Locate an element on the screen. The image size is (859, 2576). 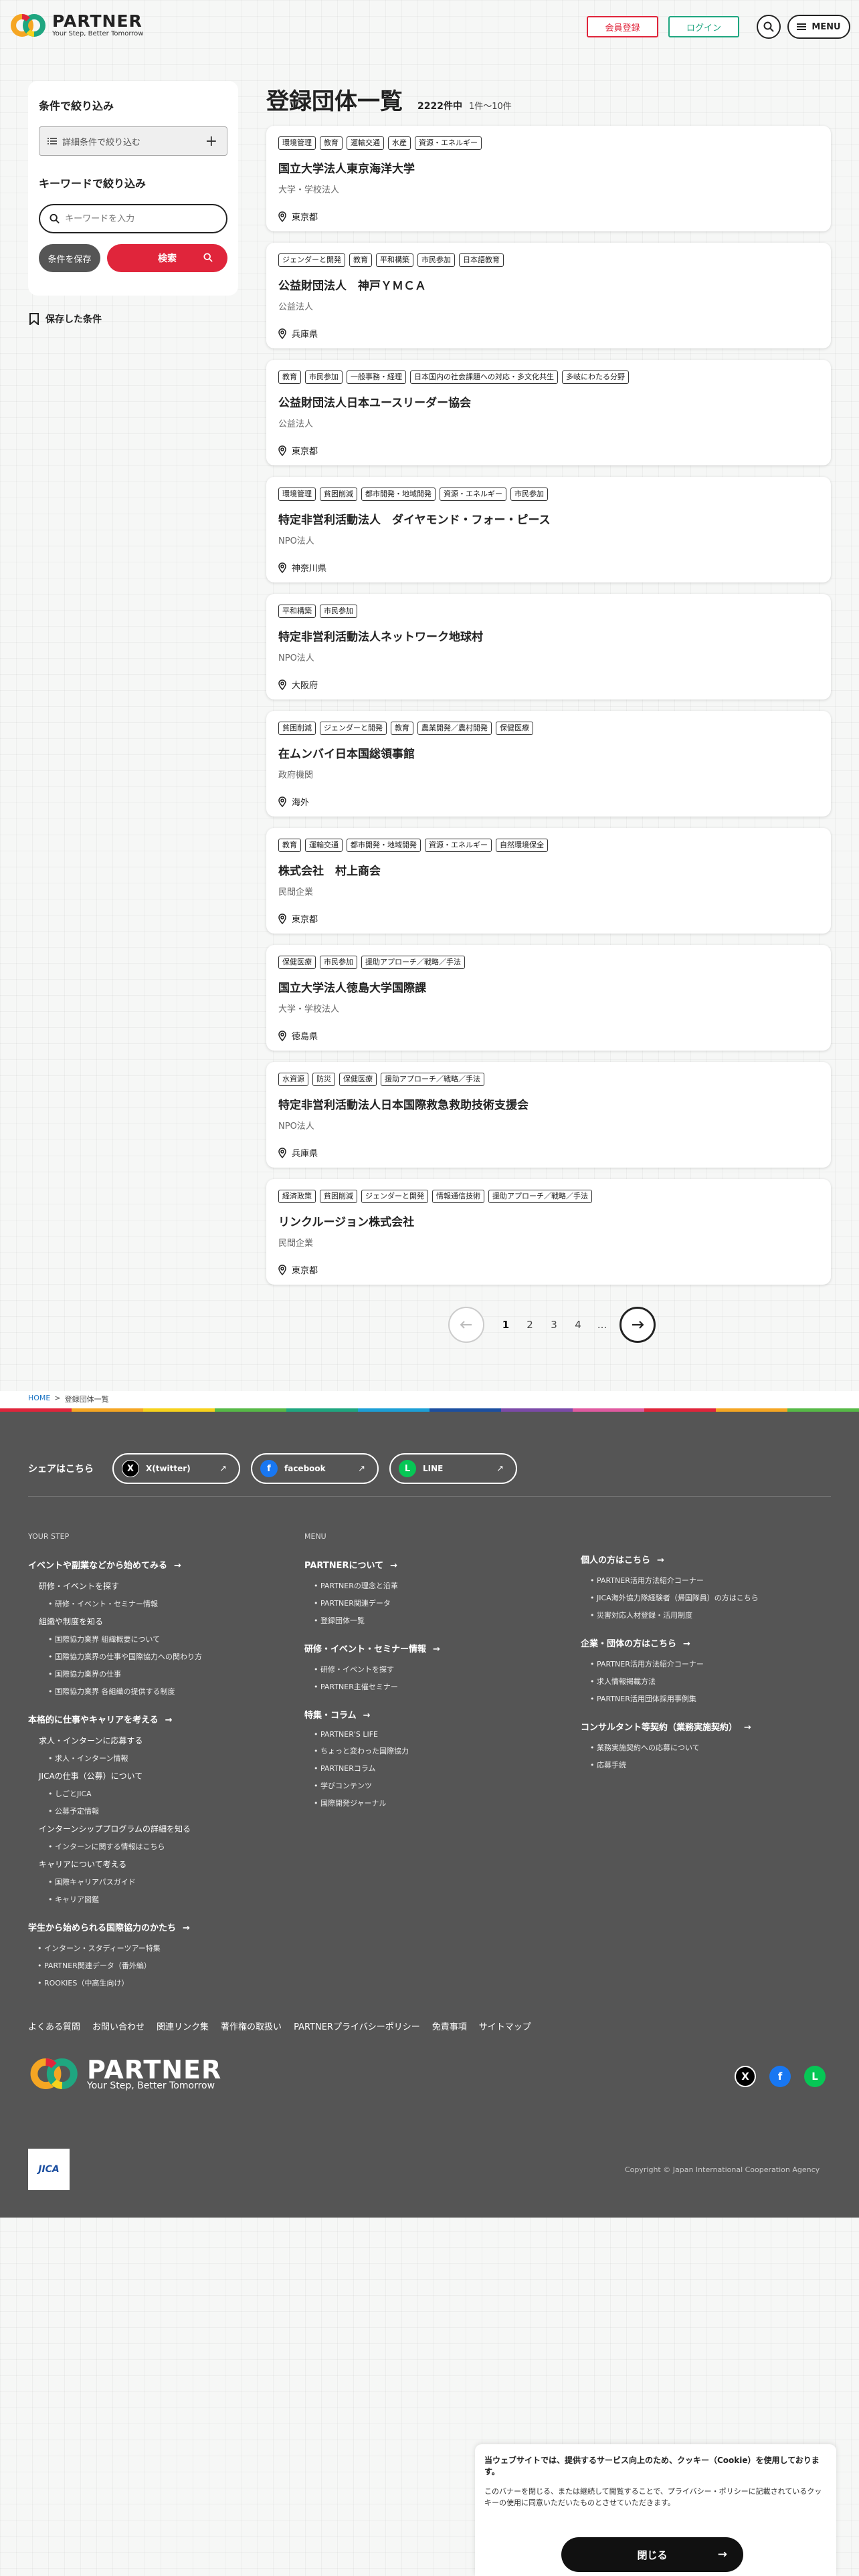
footer-link: 研修・イベントを探す is located at coordinates (439, 1669).